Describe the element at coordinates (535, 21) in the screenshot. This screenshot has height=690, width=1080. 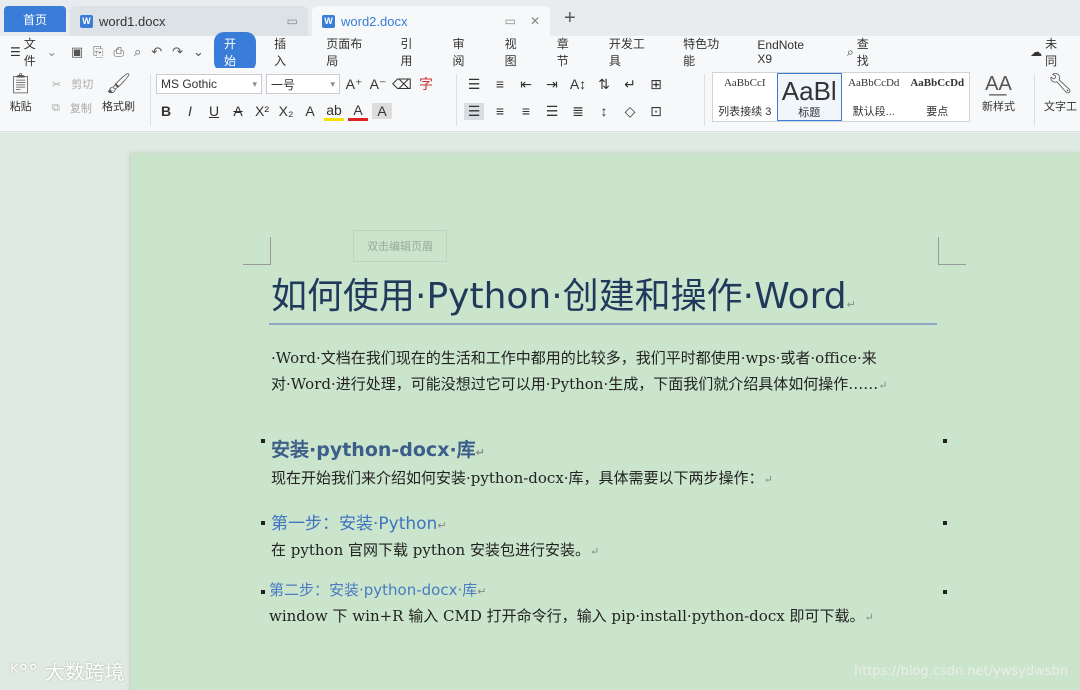
I see `close-icon: ✕` at that location.